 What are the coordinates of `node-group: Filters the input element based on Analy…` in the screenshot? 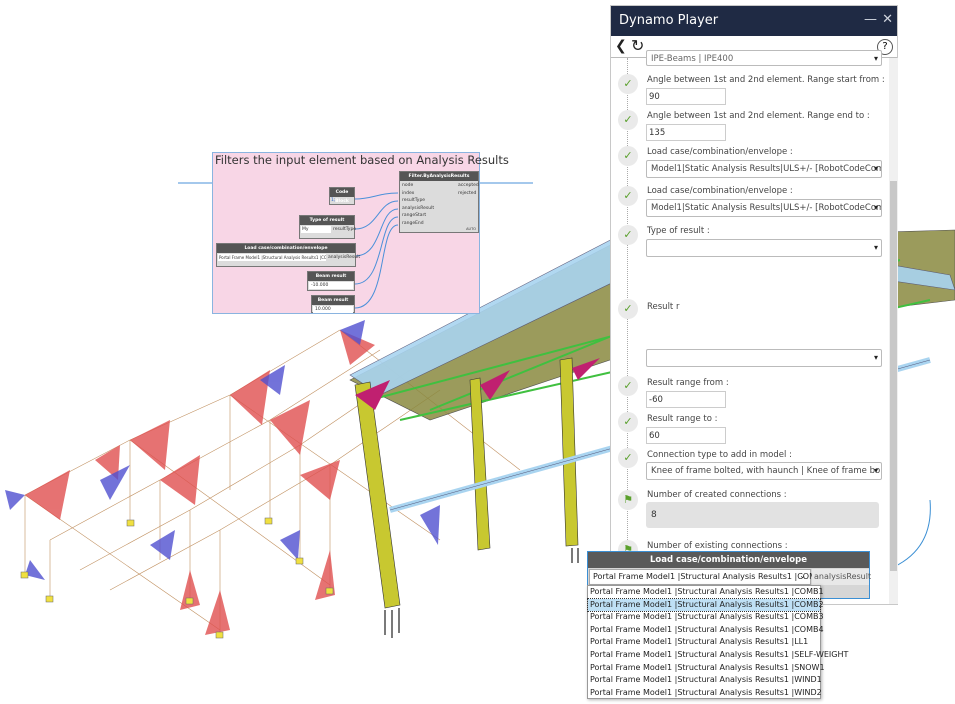 It's located at (360, 233).